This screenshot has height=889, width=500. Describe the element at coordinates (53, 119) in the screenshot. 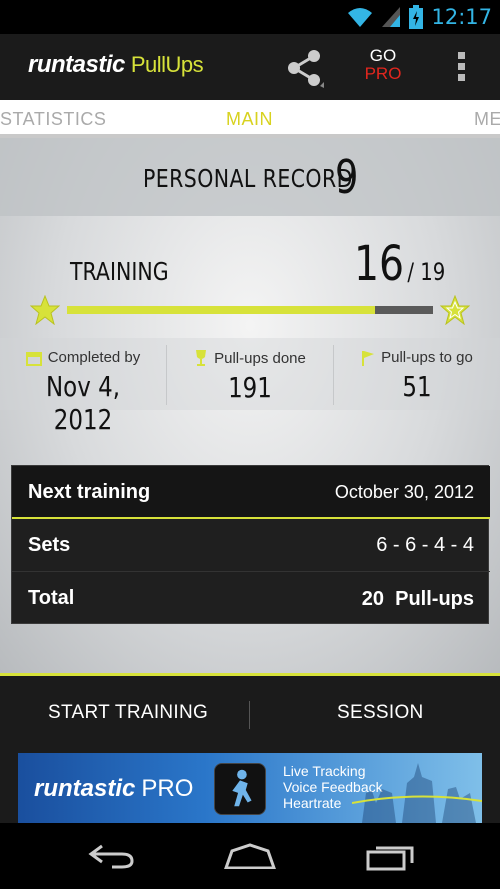

I see `tab-statistics: STATISTICS` at that location.